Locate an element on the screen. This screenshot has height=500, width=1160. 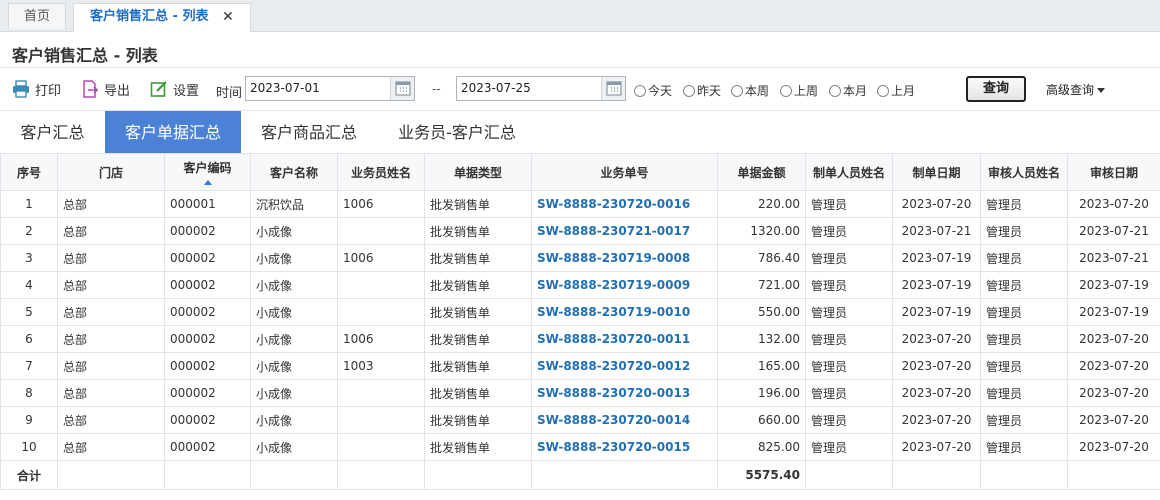
document-number-cell: SW-8888-230721-0017 is located at coordinates (624, 231).